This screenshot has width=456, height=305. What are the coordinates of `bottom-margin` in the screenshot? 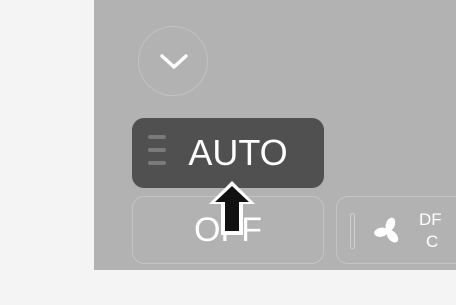 It's located at (228, 287).